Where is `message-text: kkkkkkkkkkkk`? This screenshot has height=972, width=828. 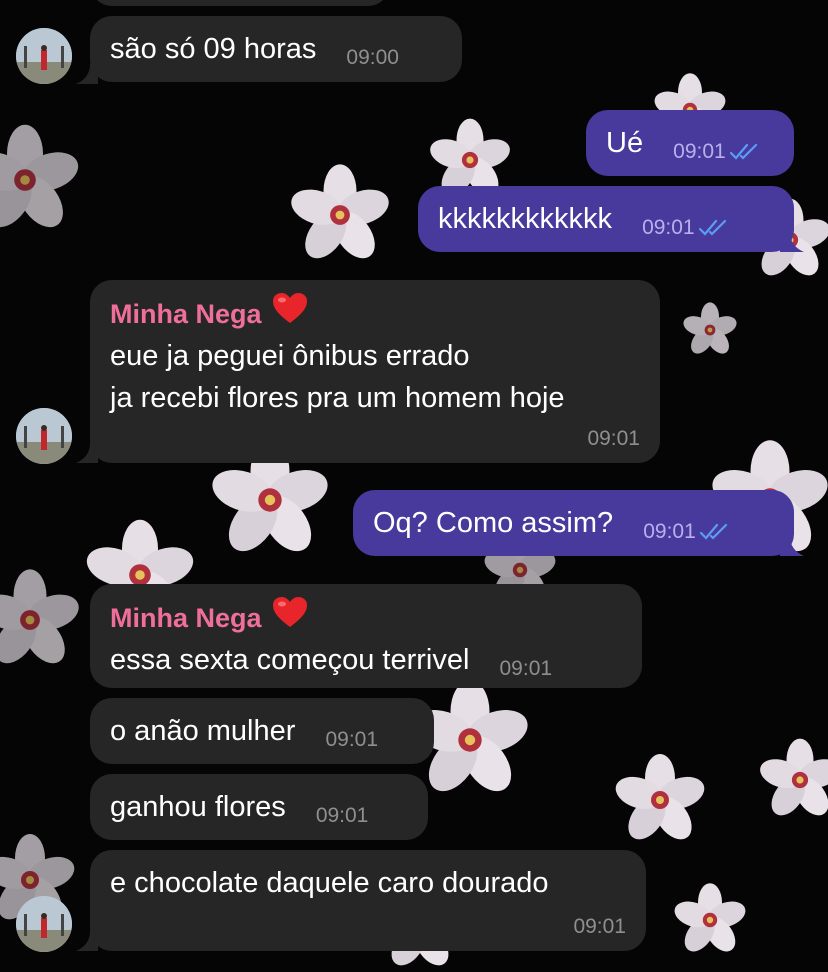
message-text: kkkkkkkkkkkk is located at coordinates (525, 219).